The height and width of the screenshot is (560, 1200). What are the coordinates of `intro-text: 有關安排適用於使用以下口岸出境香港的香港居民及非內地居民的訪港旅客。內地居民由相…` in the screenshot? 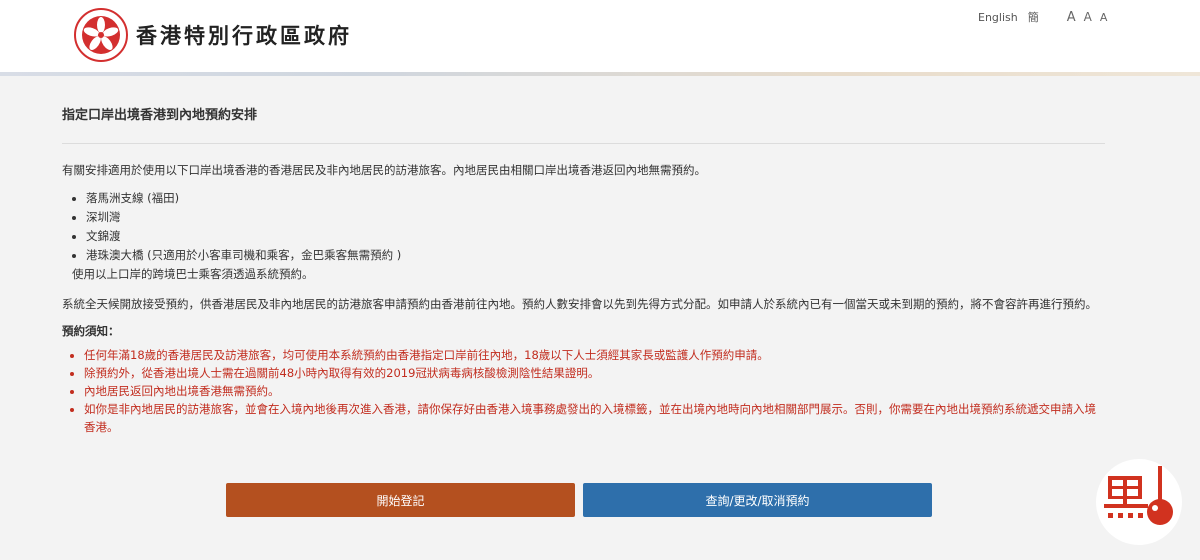 It's located at (384, 170).